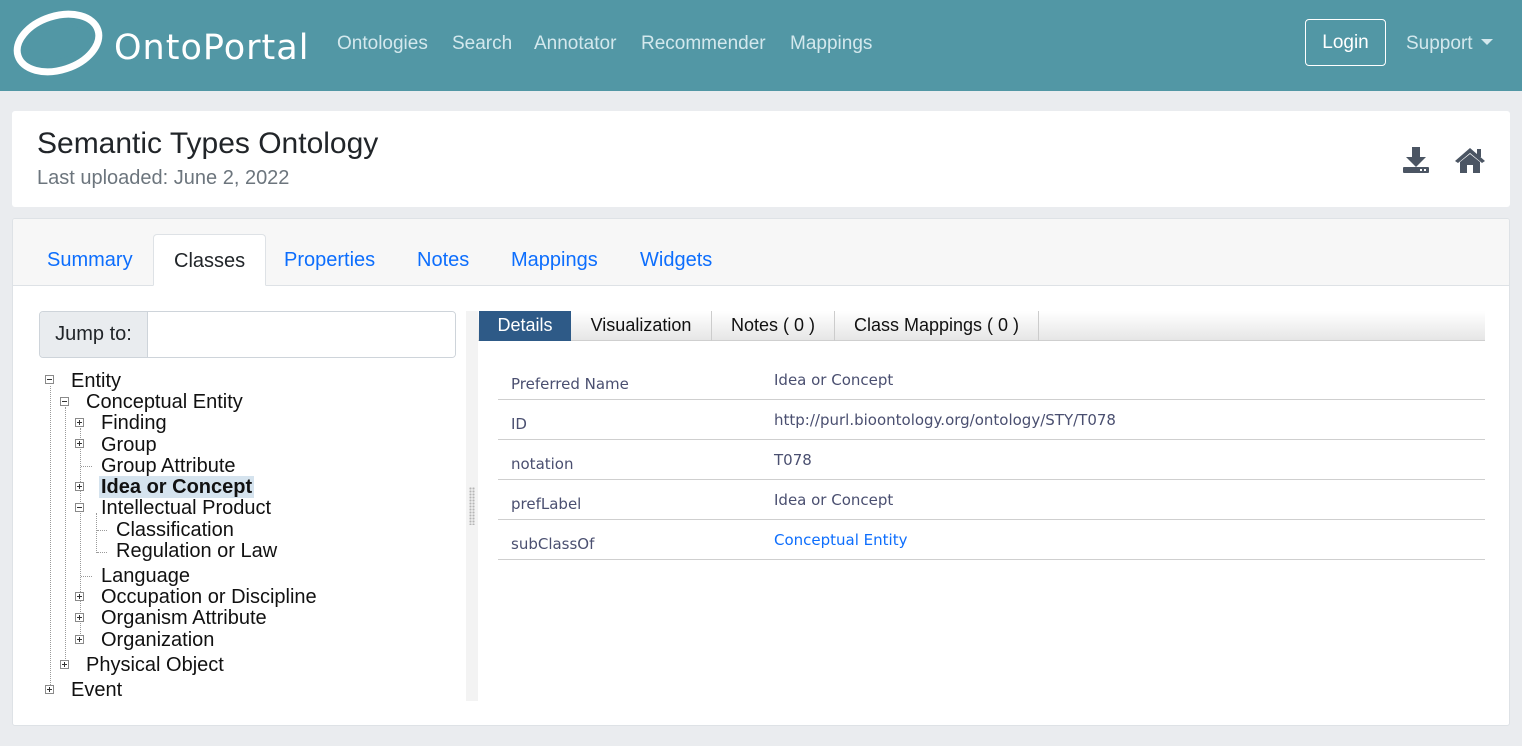 The height and width of the screenshot is (746, 1522). Describe the element at coordinates (155, 665) in the screenshot. I see `tree-node-physical-object: Physical Object` at that location.